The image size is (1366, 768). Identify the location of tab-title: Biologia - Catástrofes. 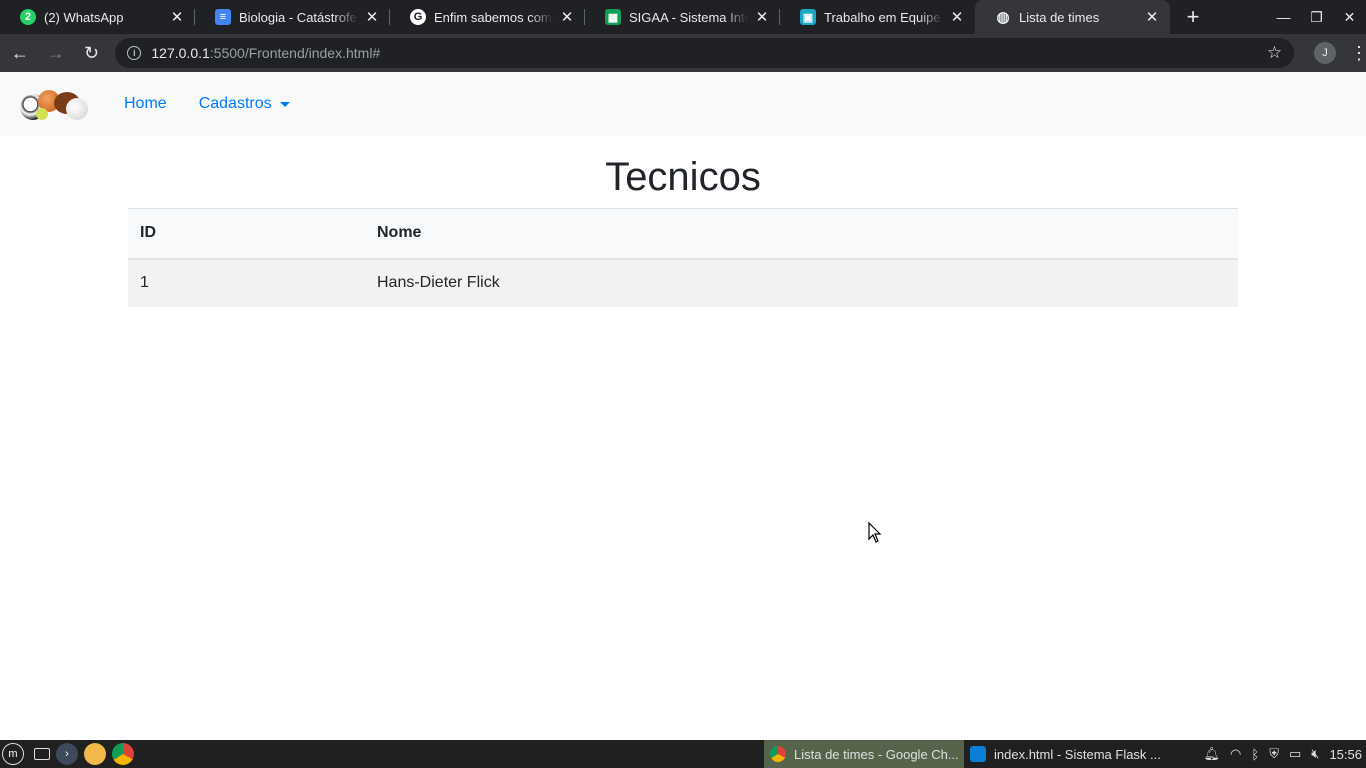
(298, 17).